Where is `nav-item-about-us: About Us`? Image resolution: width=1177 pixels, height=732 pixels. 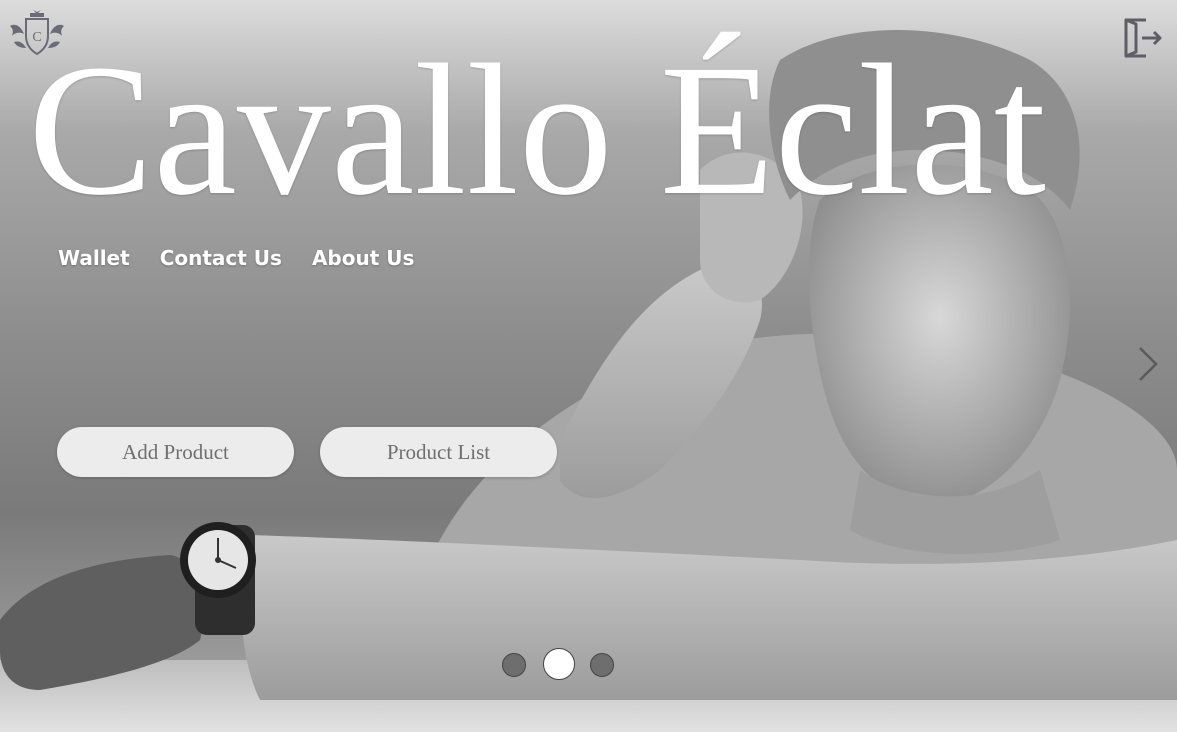
nav-item-about-us: About Us is located at coordinates (363, 258).